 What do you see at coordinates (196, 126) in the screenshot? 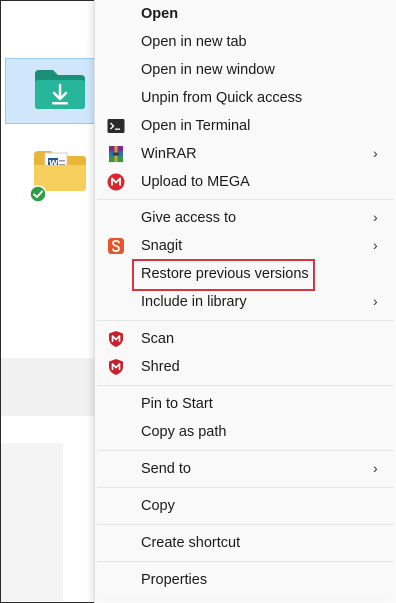
I see `menu-item-label: Open in Terminal` at bounding box center [196, 126].